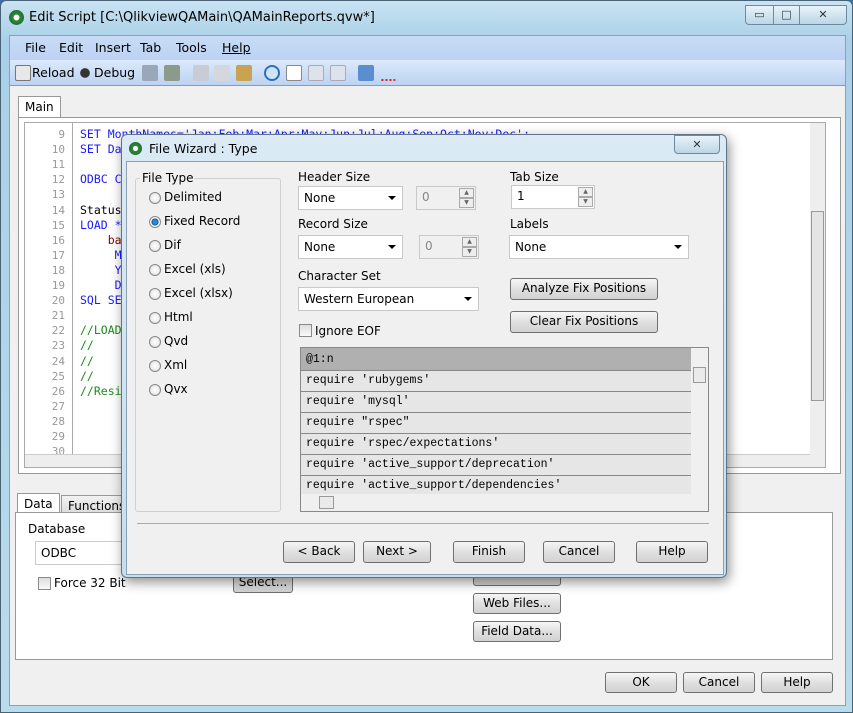 Image resolution: width=853 pixels, height=713 pixels. I want to click on code-line: M, so click(101, 255).